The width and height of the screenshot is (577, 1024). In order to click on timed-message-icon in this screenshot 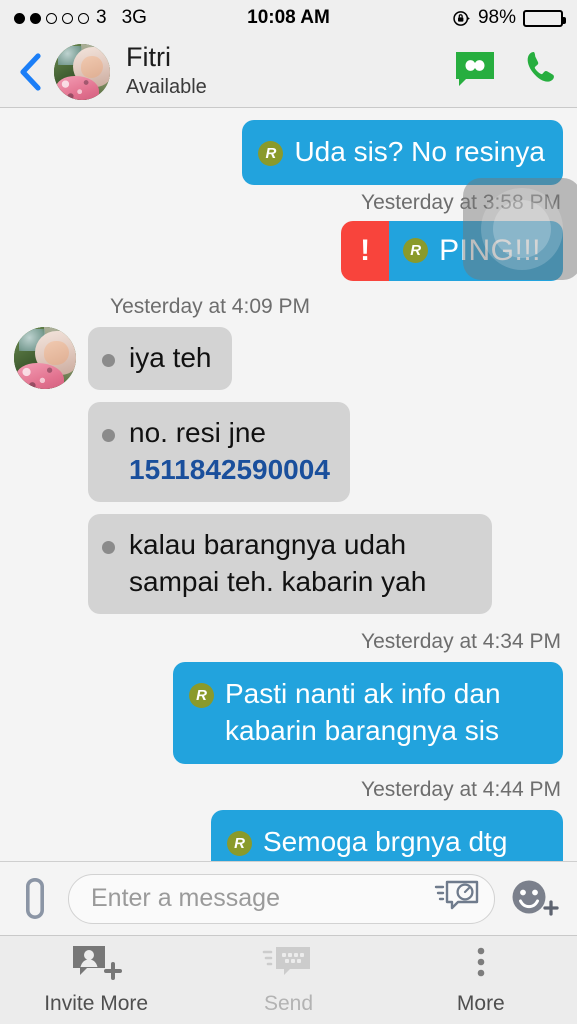, I will do `click(456, 895)`.